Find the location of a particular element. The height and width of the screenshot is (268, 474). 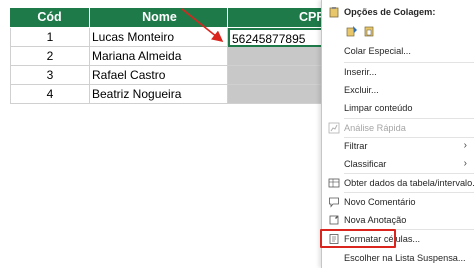

paste-brush-icon is located at coordinates (352, 31).